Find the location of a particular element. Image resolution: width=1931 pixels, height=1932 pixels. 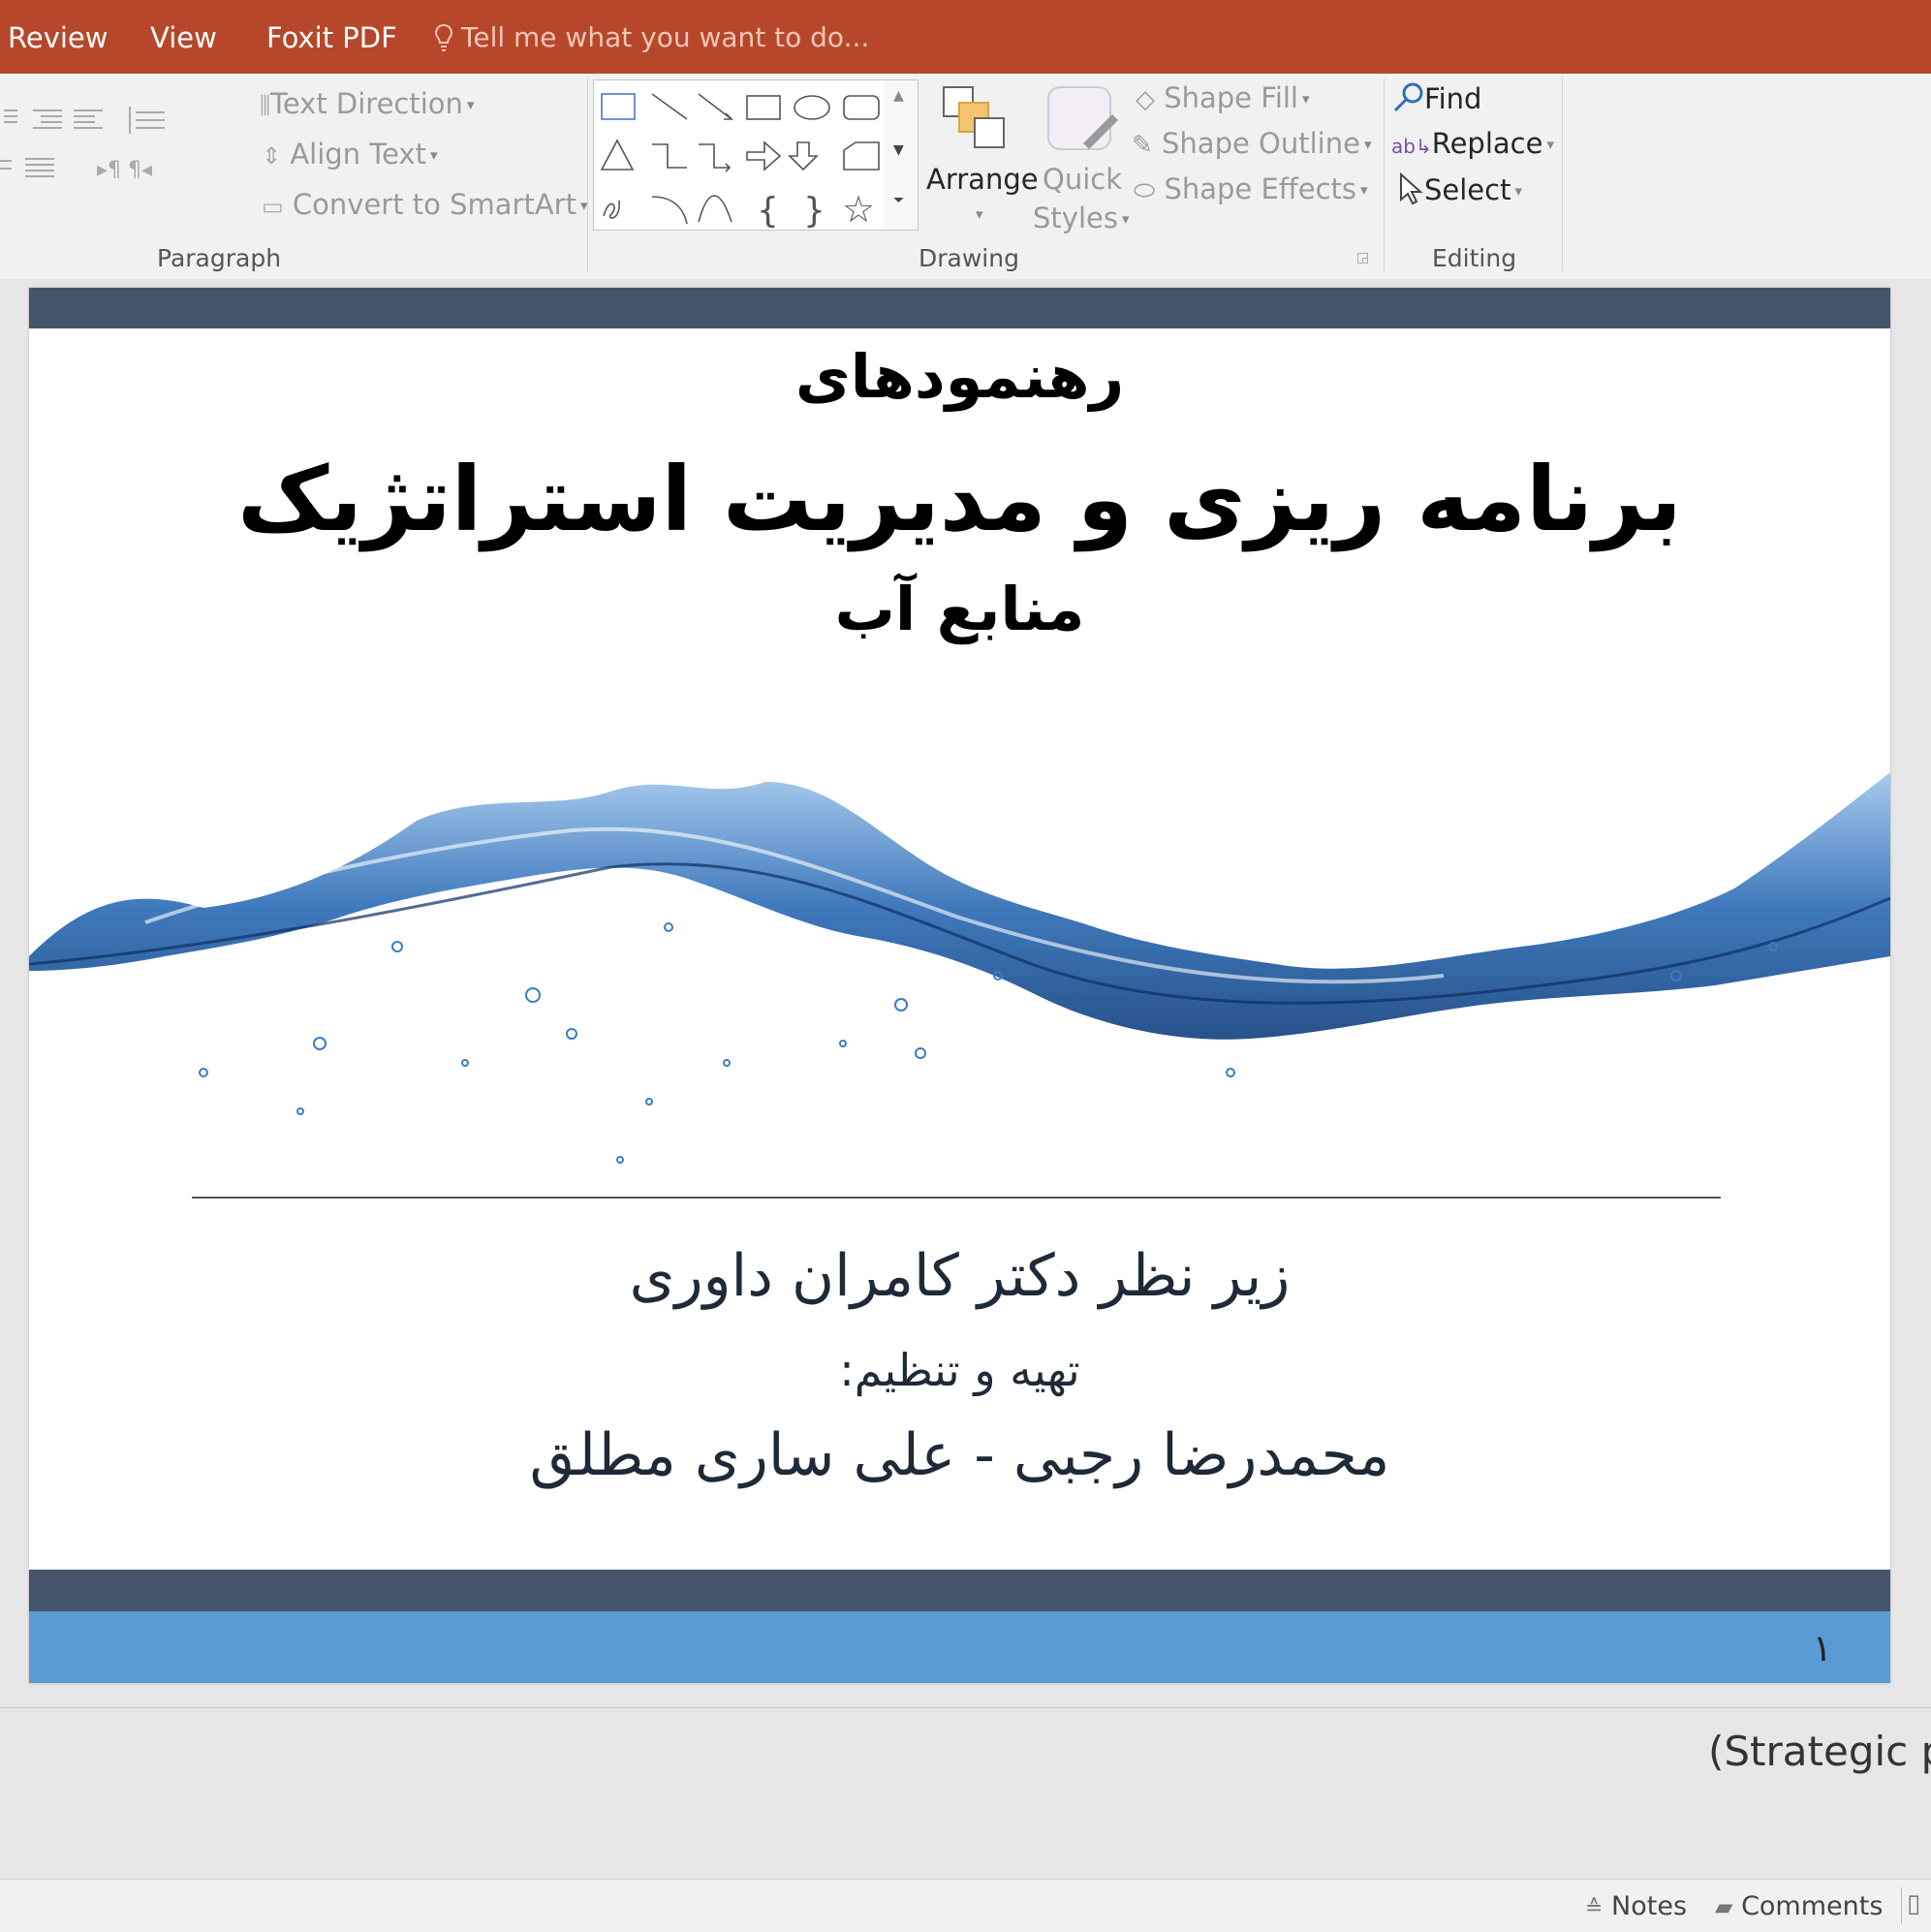

pencil-icon: ✎ is located at coordinates (1142, 146).